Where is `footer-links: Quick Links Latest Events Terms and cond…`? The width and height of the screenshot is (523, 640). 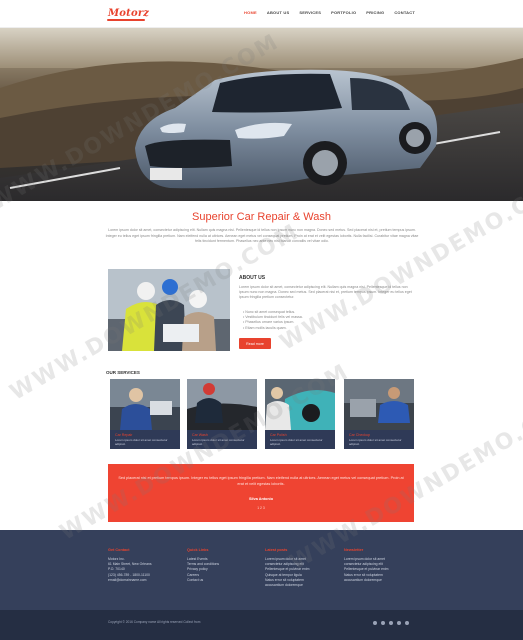
footer-links: Quick Links Latest Events Terms and cond… is located at coordinates (224, 565).